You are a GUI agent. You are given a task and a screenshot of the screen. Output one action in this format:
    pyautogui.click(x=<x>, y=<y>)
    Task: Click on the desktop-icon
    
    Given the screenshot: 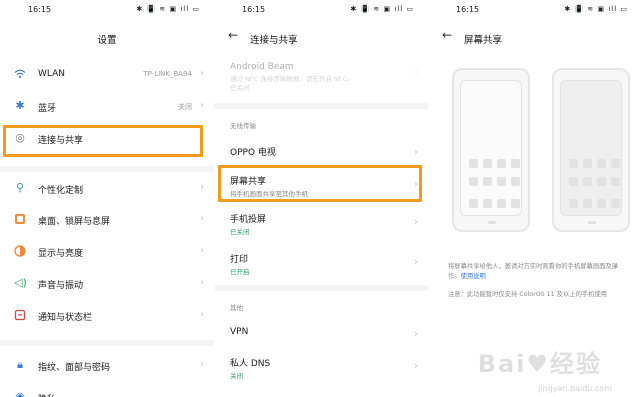 What is the action you would take?
    pyautogui.click(x=20, y=219)
    